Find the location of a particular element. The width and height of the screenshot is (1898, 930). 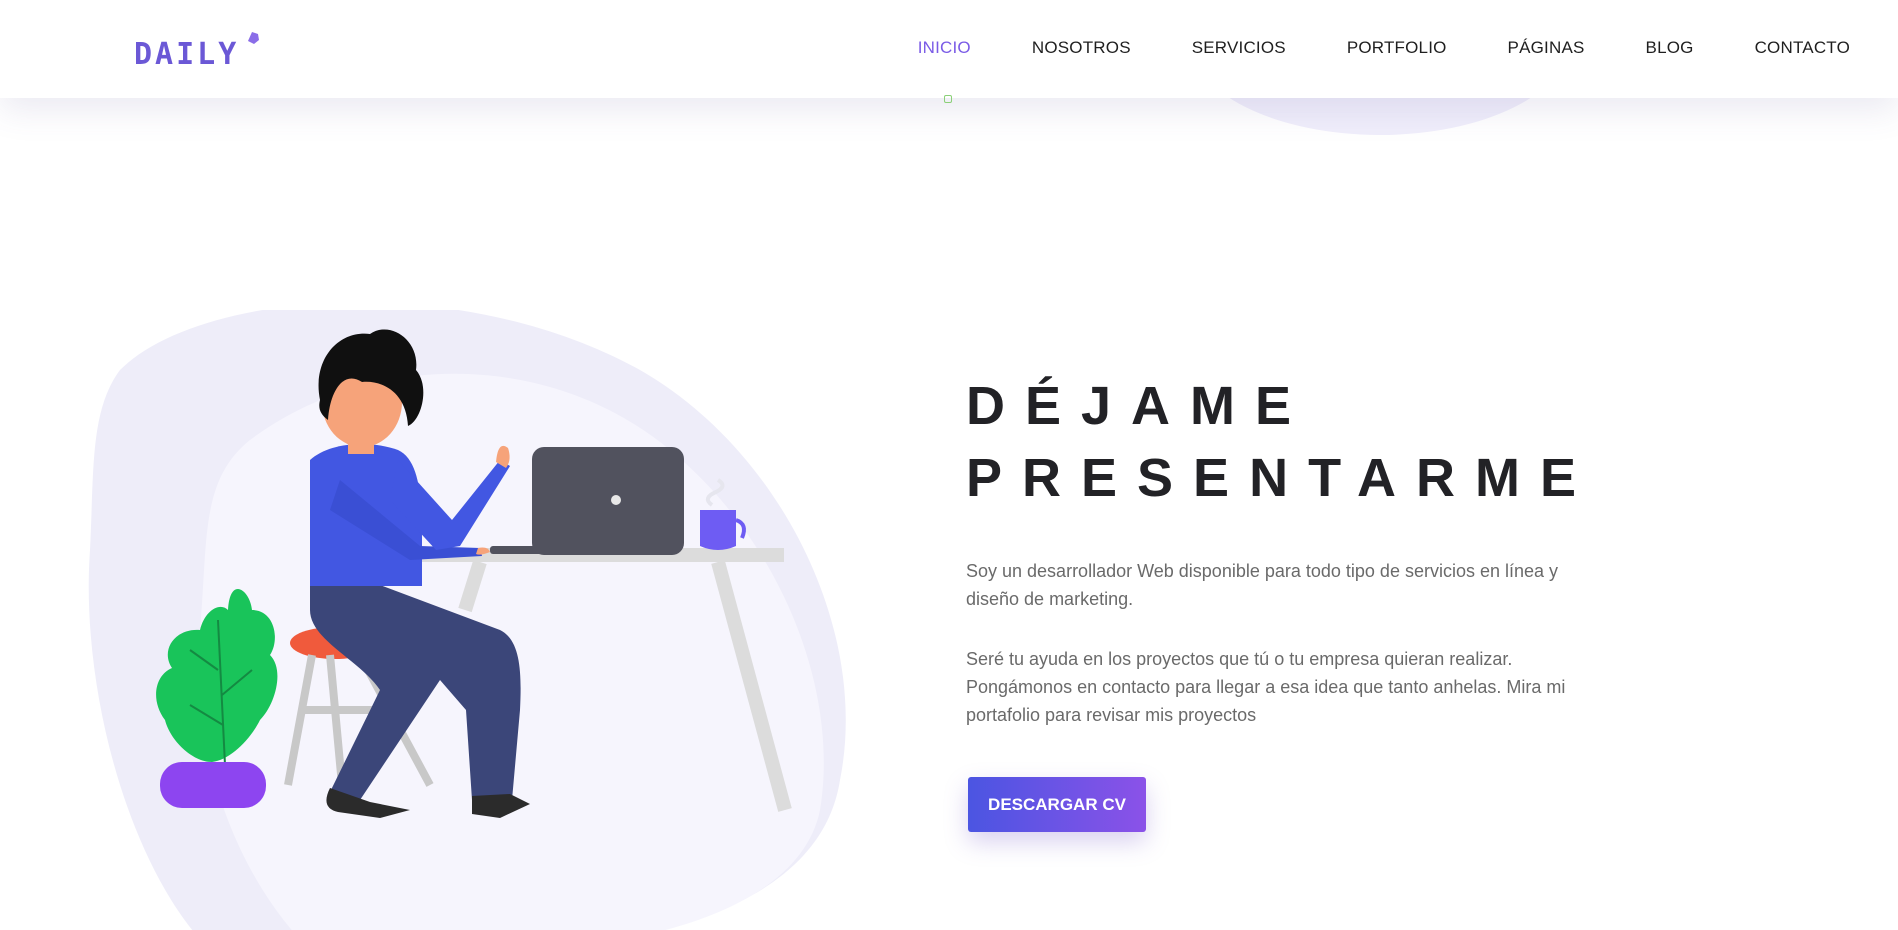

nav-blog: BLOG is located at coordinates (1670, 48).